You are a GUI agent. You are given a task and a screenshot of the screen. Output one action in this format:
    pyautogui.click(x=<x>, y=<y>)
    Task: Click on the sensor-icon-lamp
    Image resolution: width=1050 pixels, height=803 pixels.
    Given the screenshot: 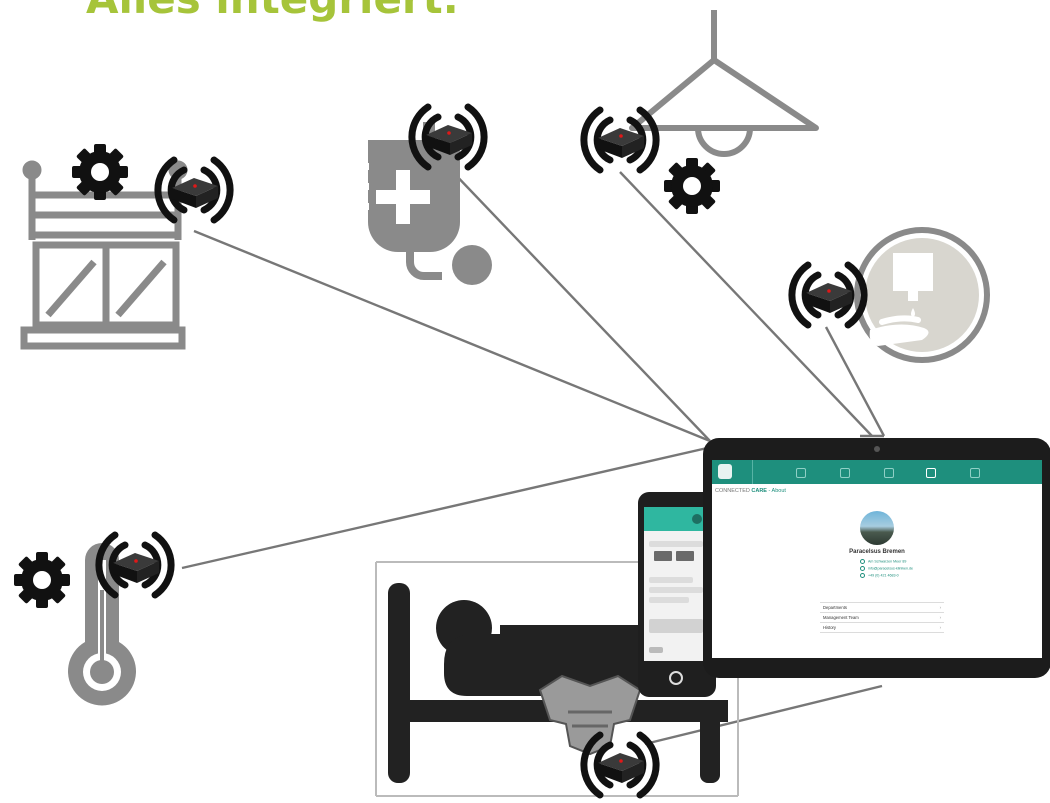 What is the action you would take?
    pyautogui.click(x=620, y=140)
    